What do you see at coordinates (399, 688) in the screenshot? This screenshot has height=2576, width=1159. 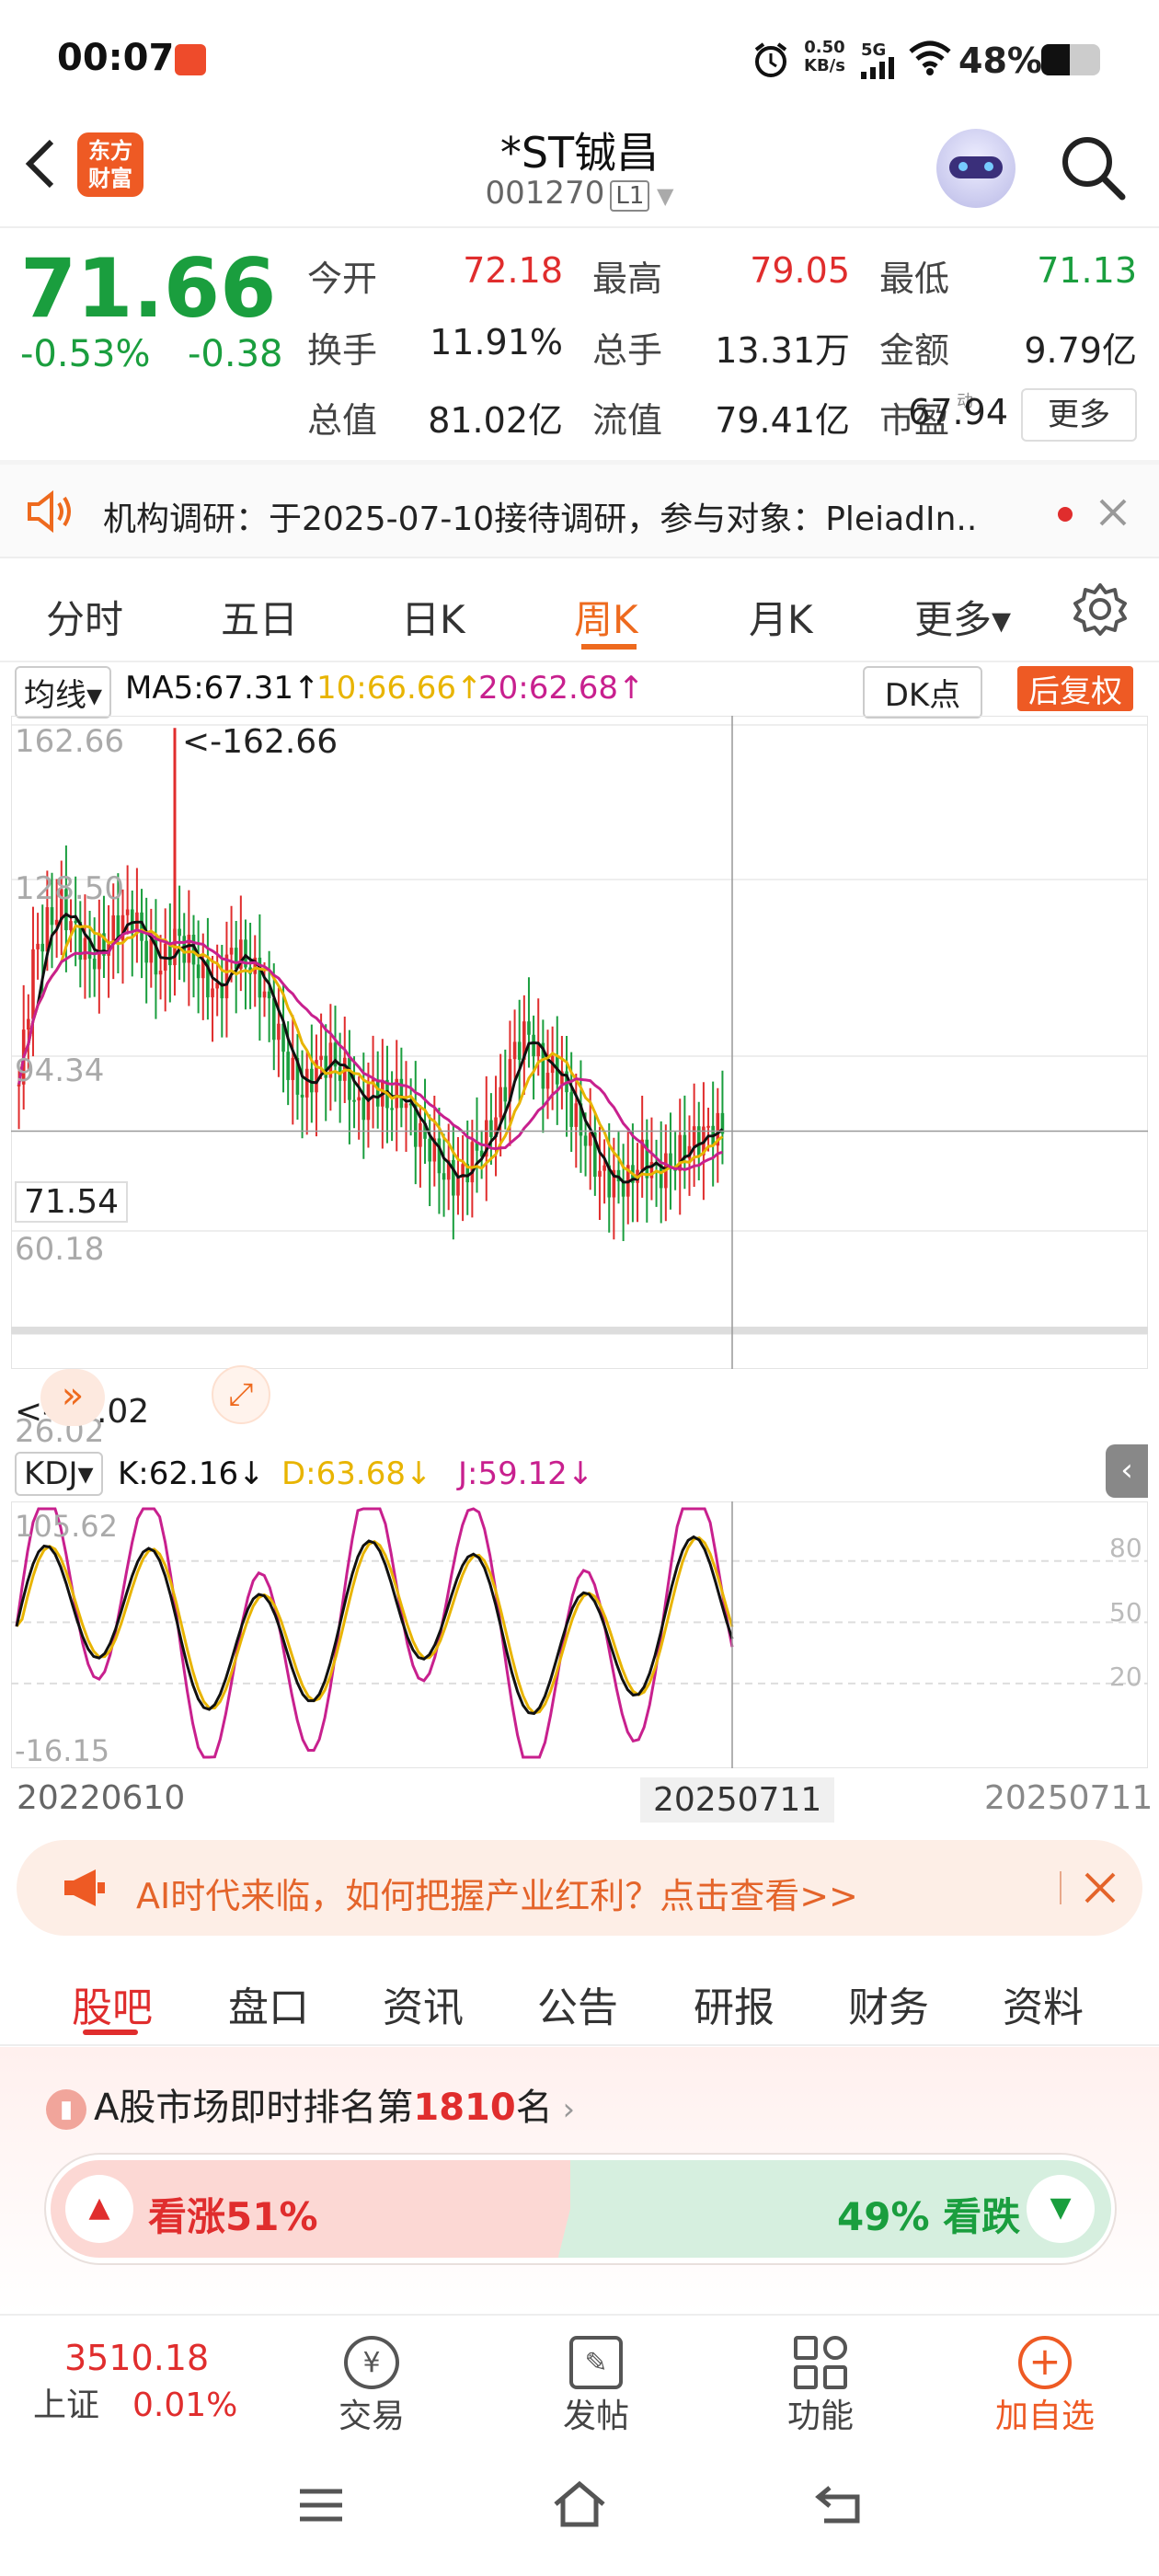 I see `ma10-value: 10:66.66↑` at bounding box center [399, 688].